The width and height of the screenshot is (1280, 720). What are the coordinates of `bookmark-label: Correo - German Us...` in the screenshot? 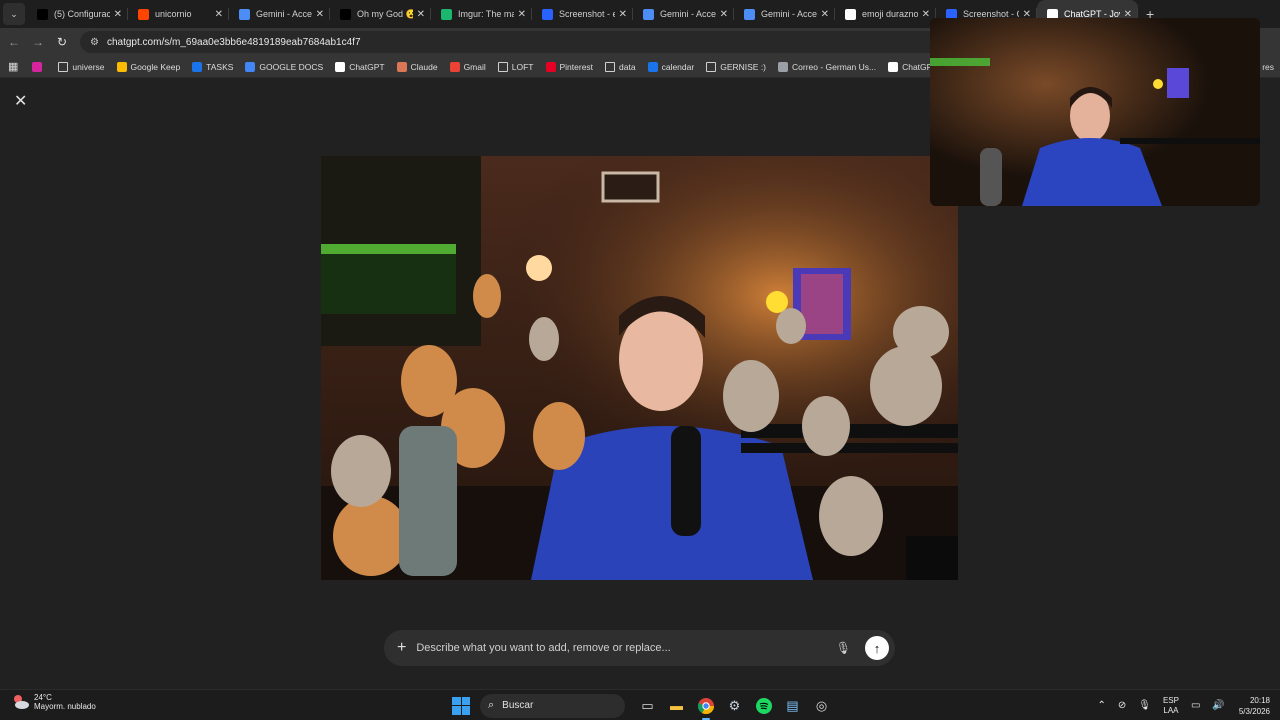 It's located at (834, 66).